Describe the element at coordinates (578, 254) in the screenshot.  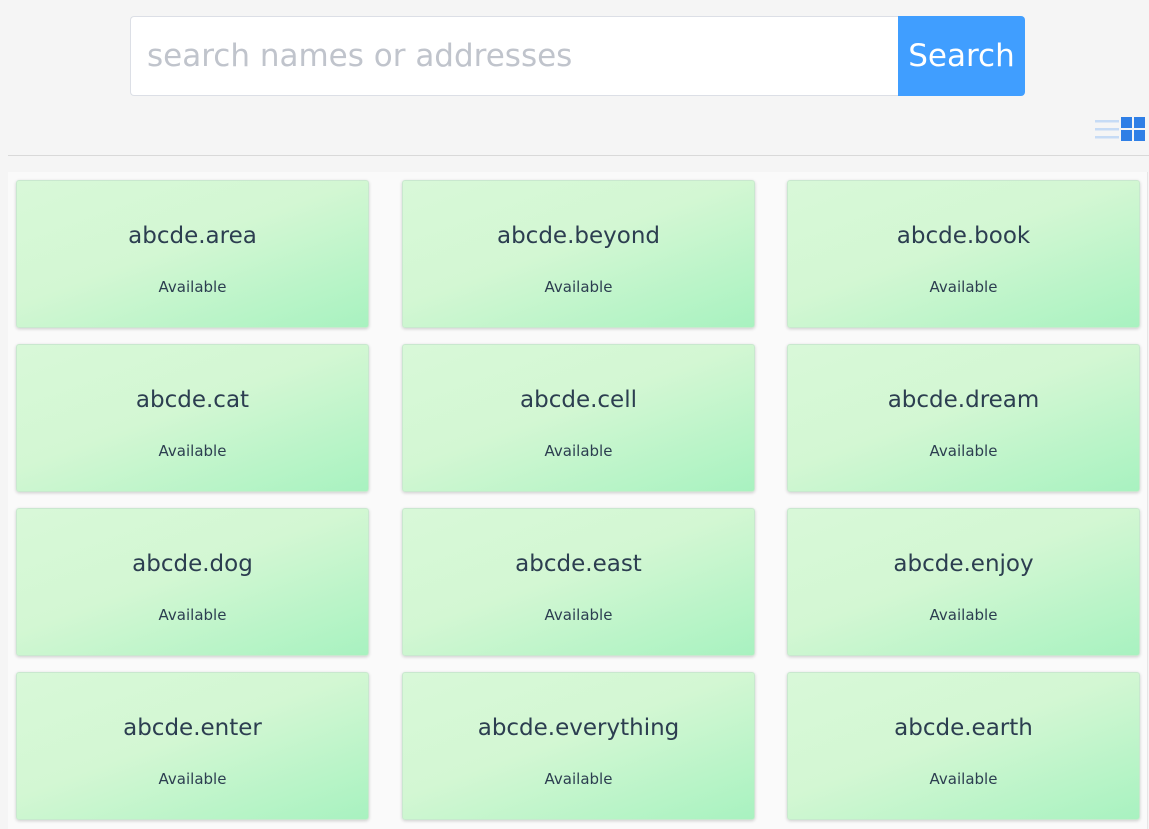
I see `result-card: abcde.beyond Available` at that location.